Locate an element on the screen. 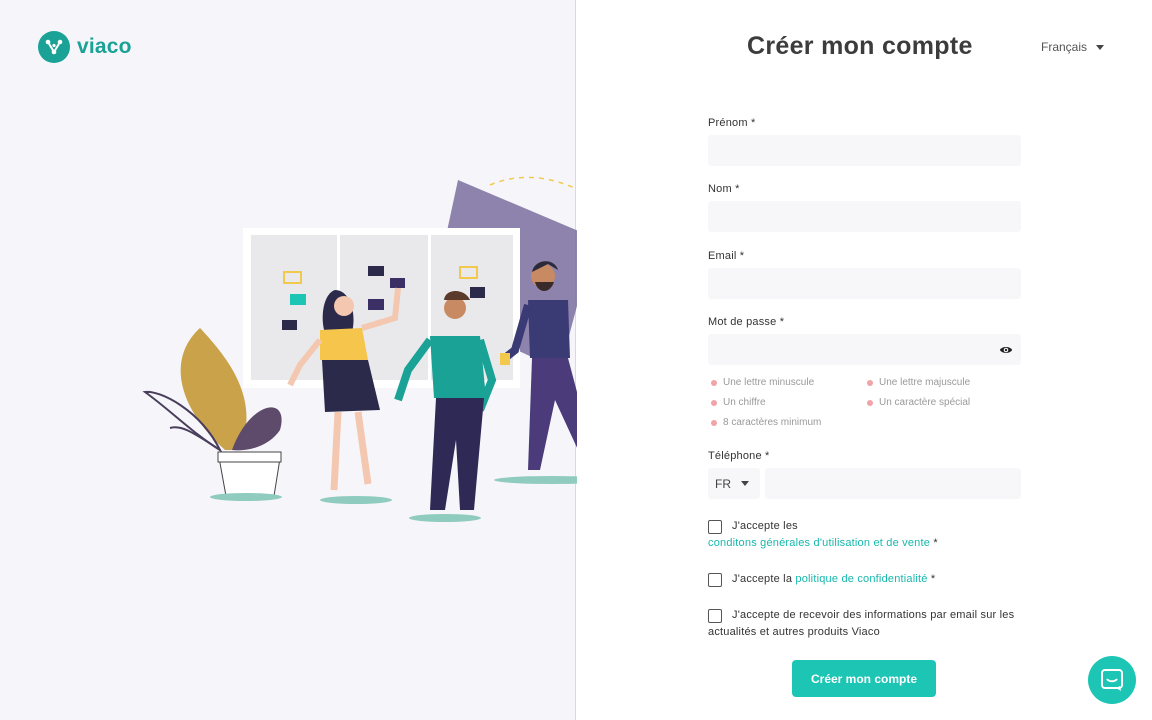  first-name-input is located at coordinates (864, 150).